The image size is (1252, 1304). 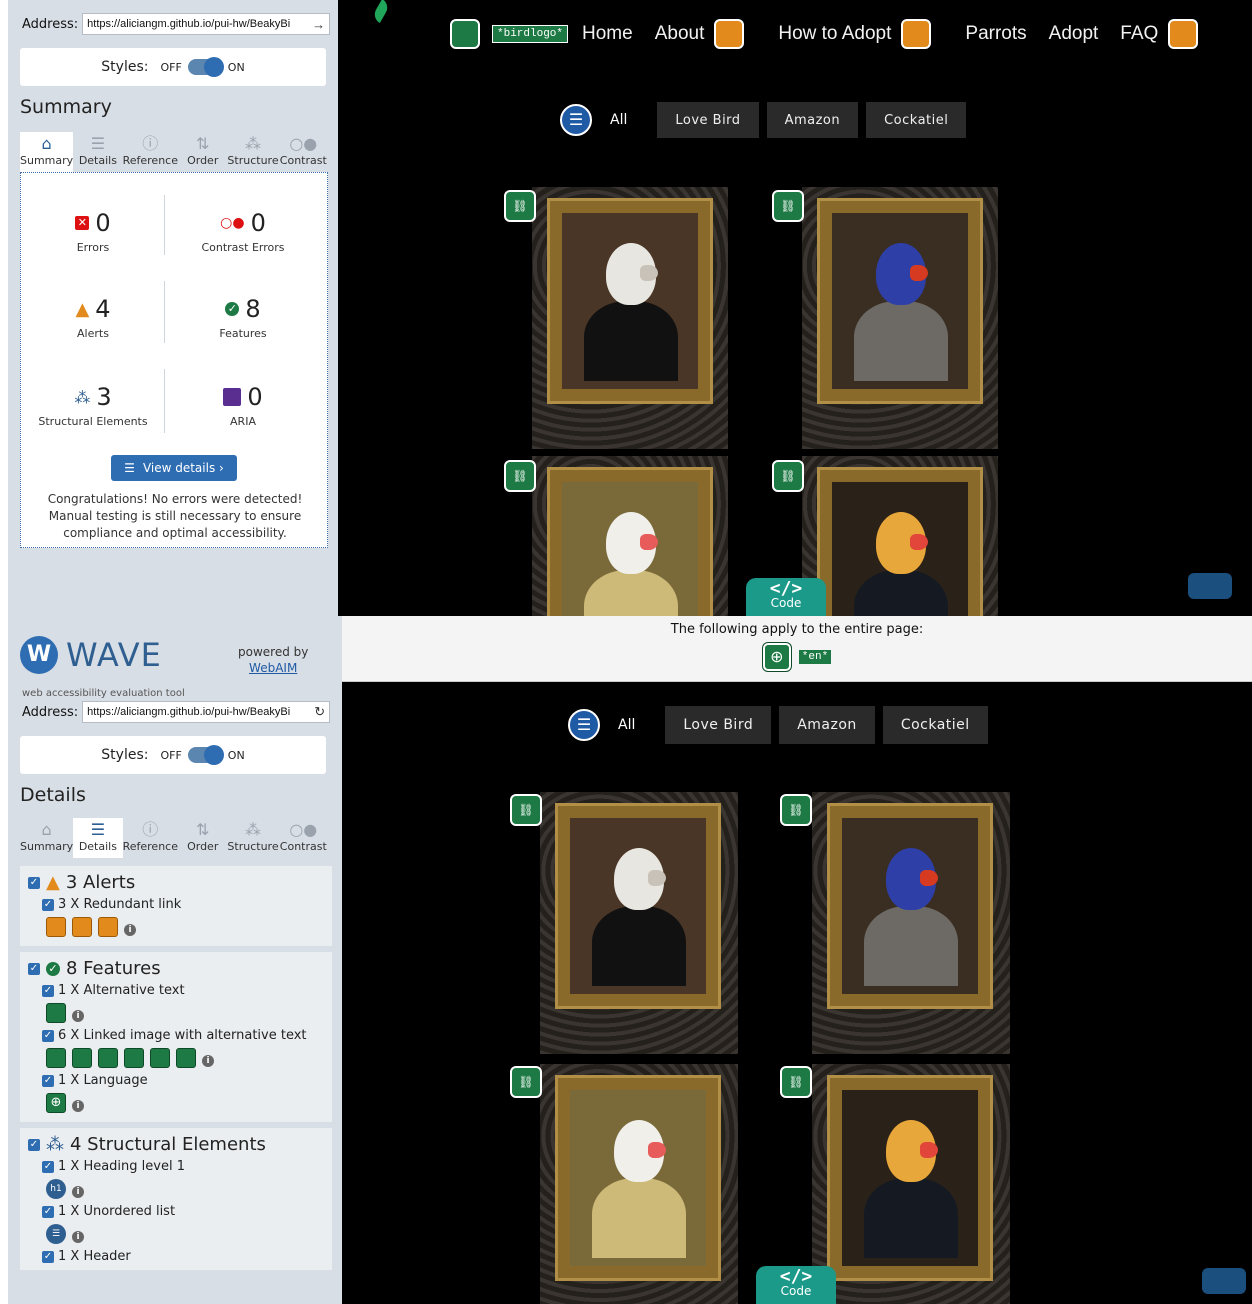 I want to click on heading-h1-icon: h1, so click(x=56, y=1189).